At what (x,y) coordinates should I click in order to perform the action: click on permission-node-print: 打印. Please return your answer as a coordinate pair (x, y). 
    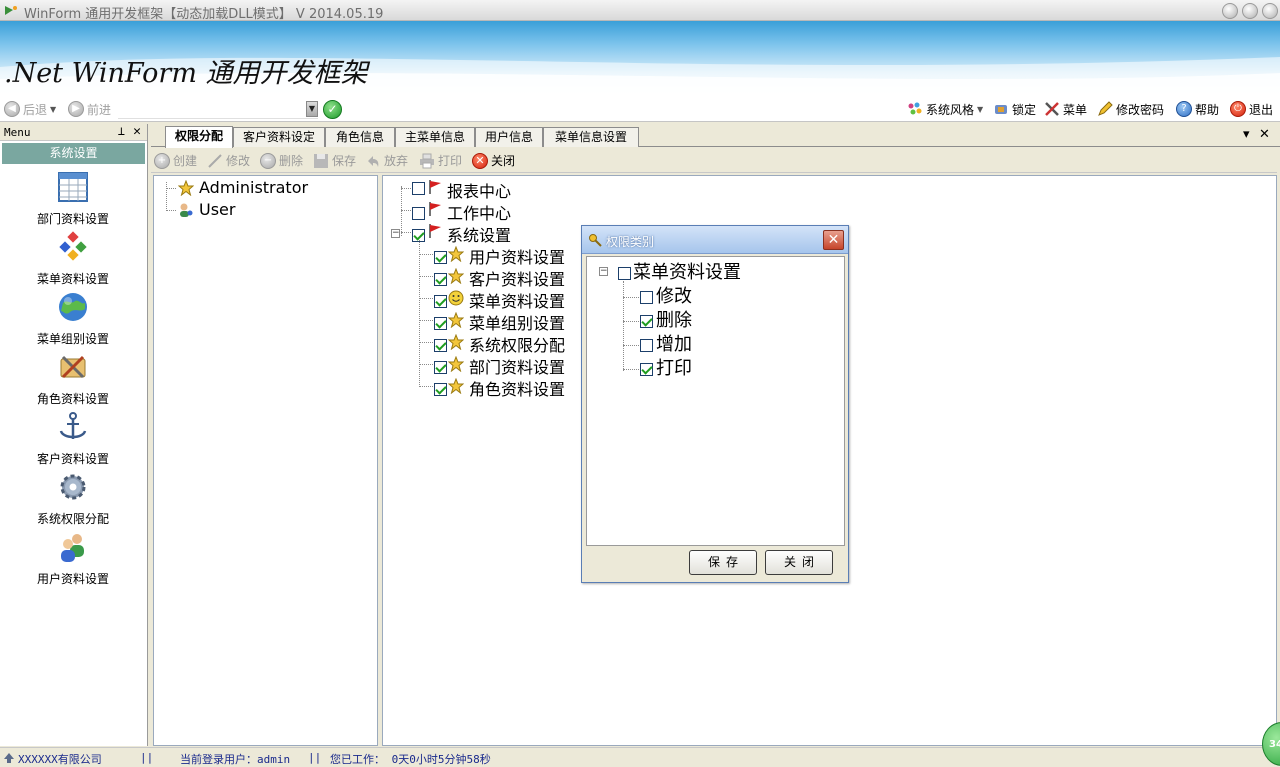
    Looking at the image, I should click on (674, 367).